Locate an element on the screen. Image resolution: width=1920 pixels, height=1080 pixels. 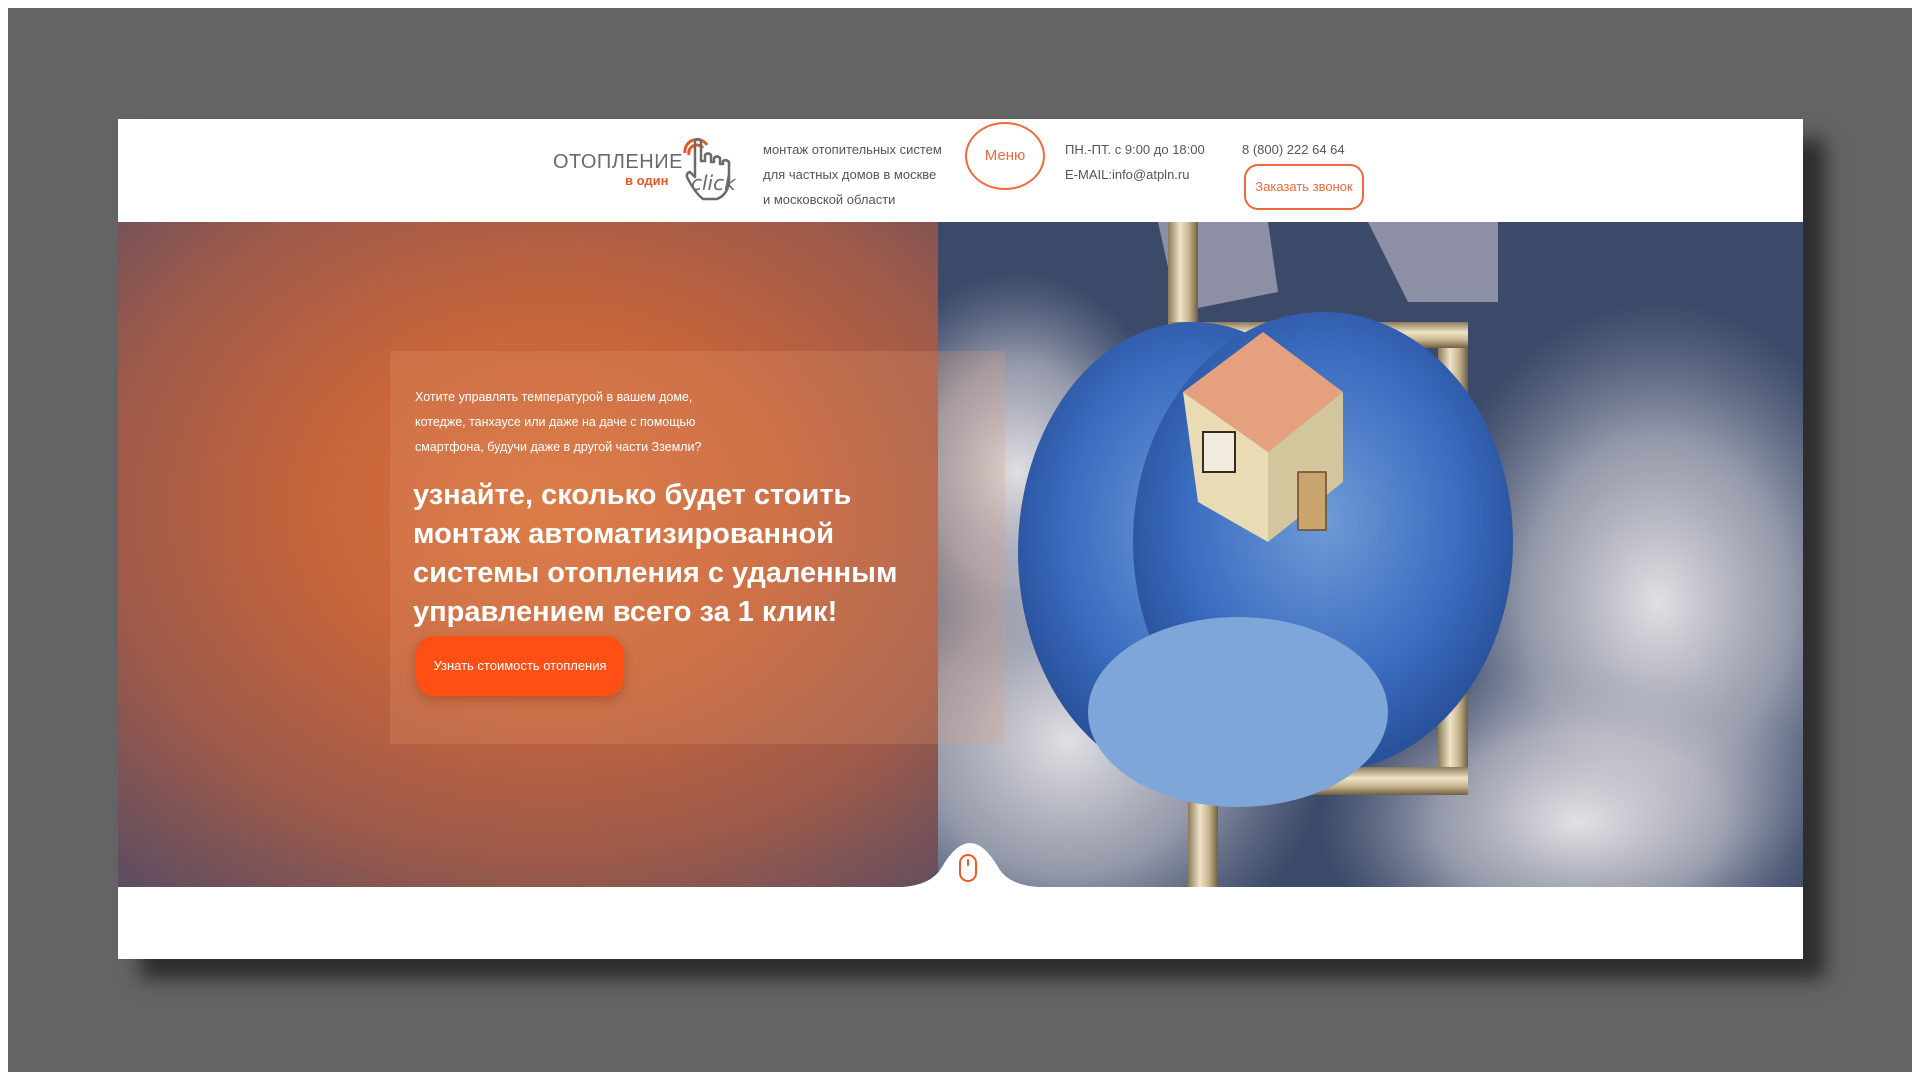
working-hours: ПН.-ПТ. с 9:00 до 18:00 is located at coordinates (1135, 149).